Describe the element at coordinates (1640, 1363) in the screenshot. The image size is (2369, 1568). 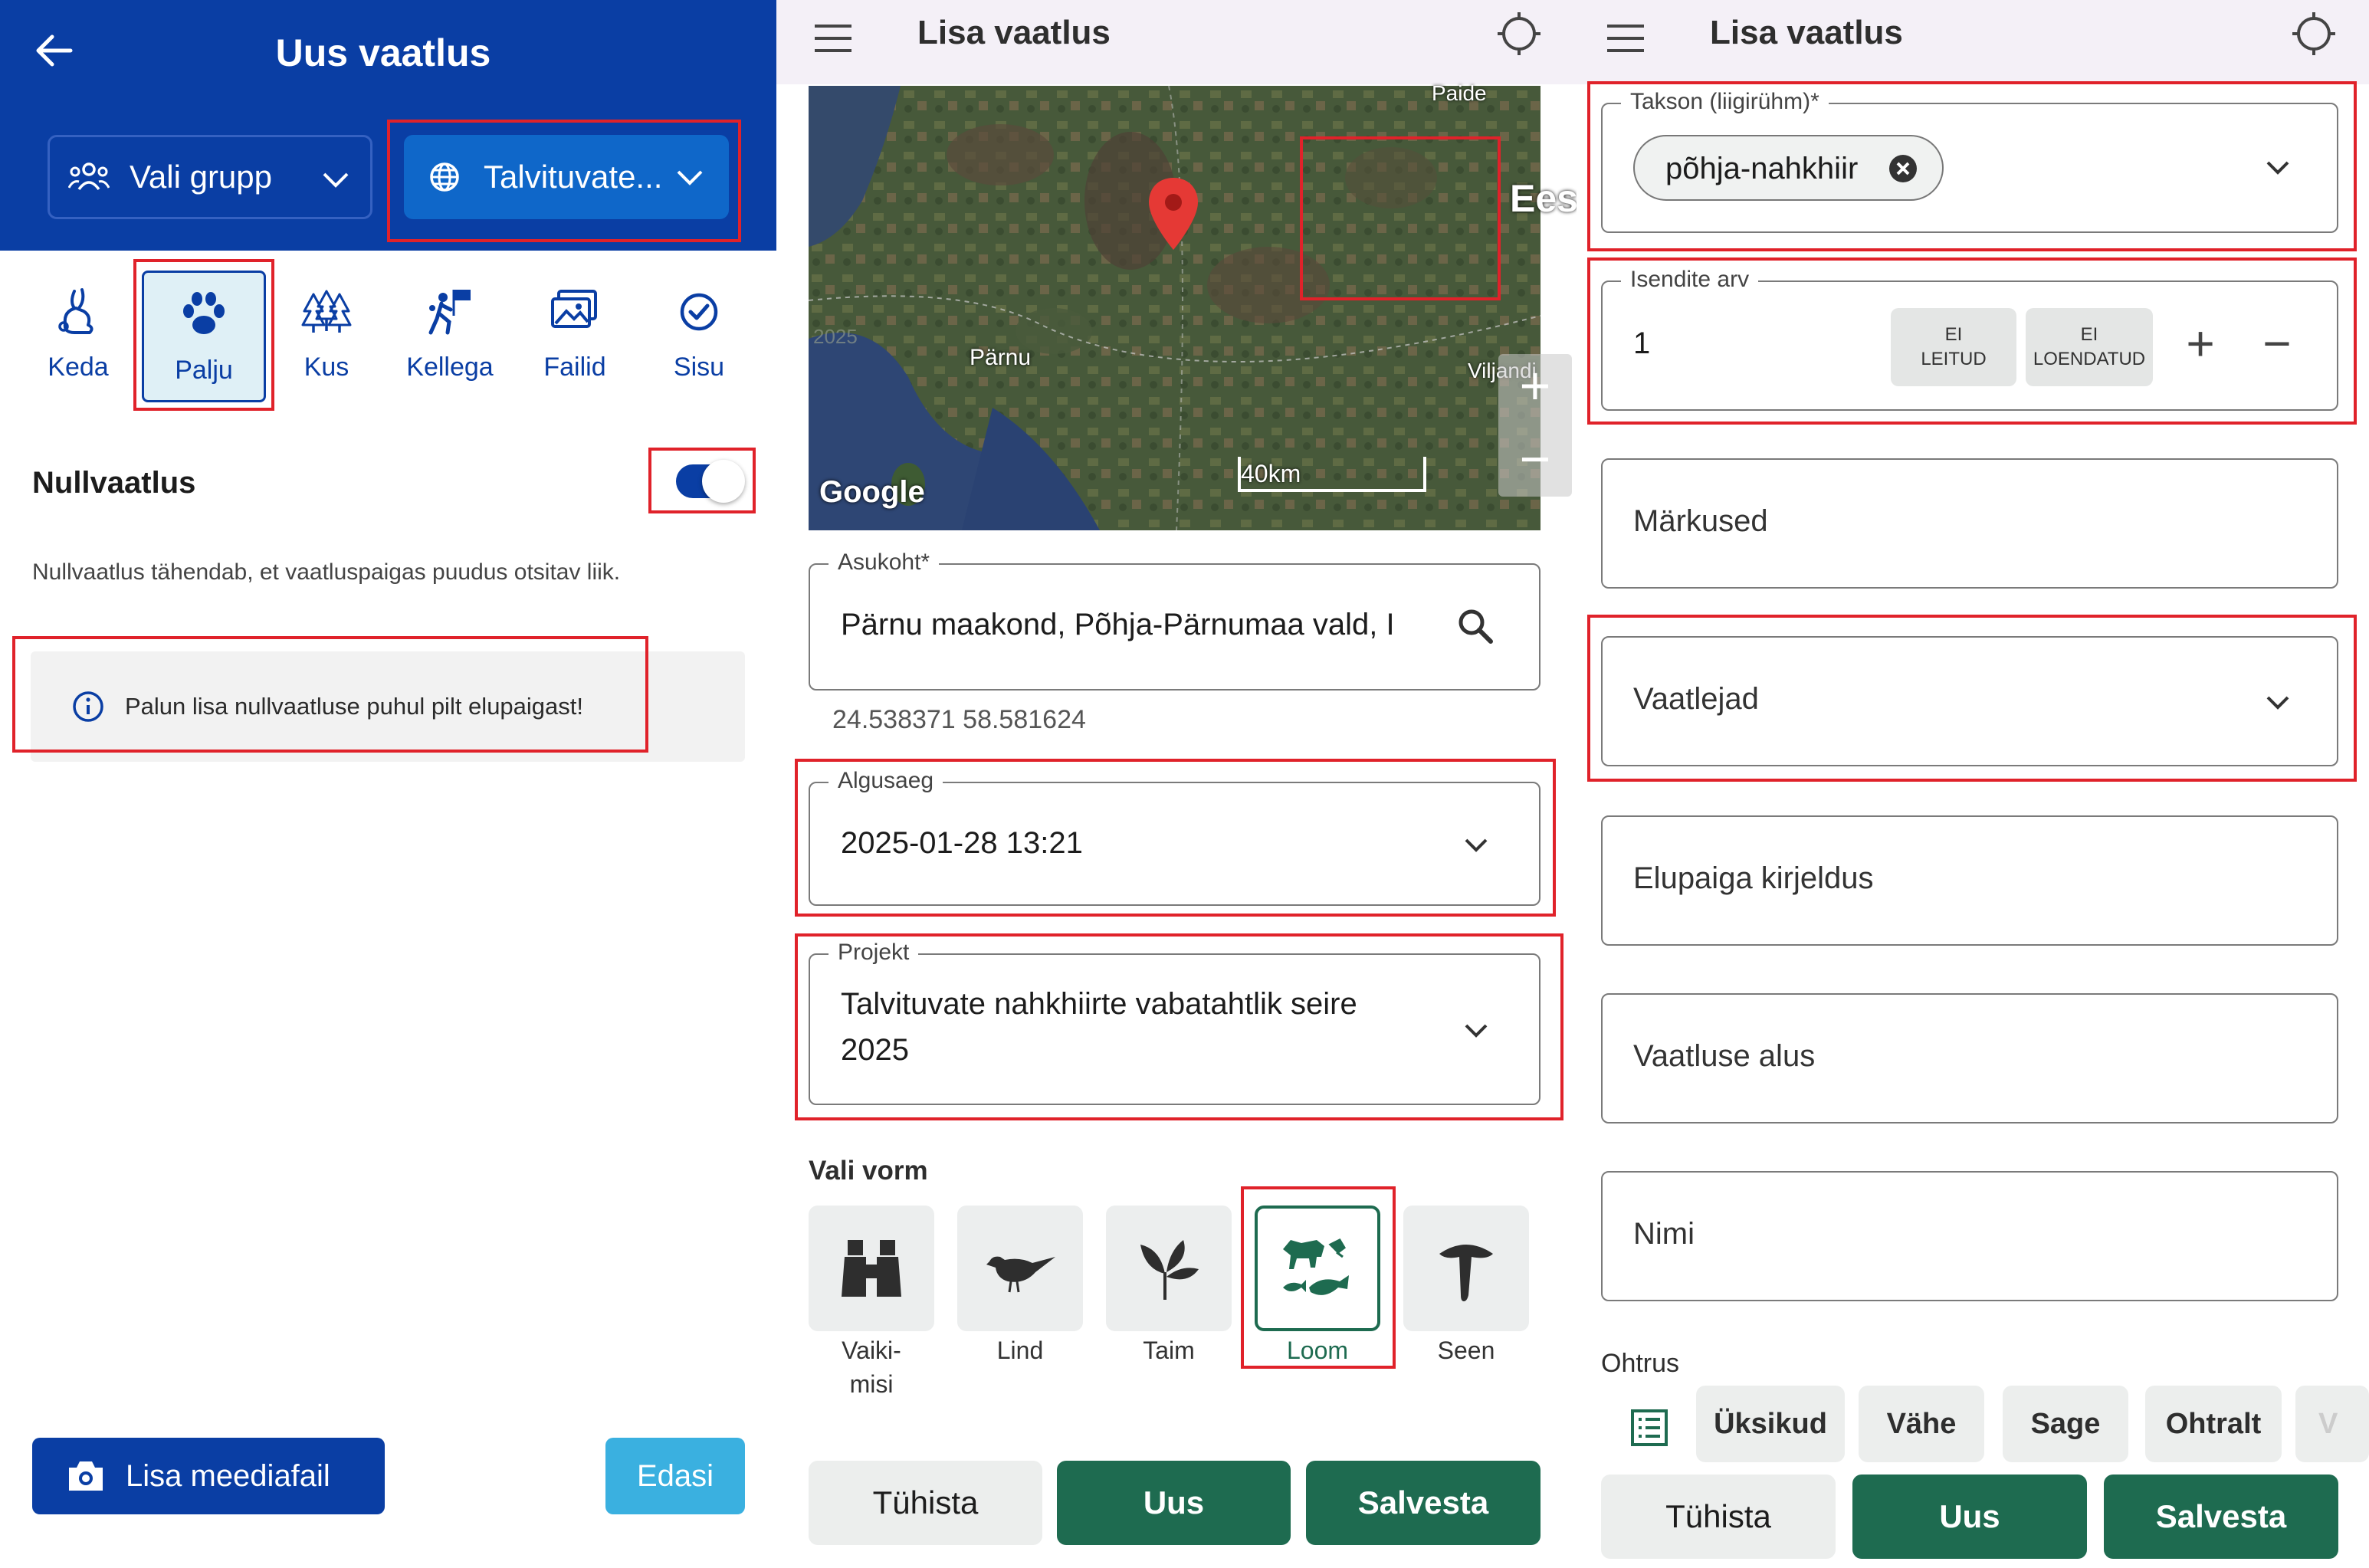
I see `abundance-label: Ohtrus` at that location.